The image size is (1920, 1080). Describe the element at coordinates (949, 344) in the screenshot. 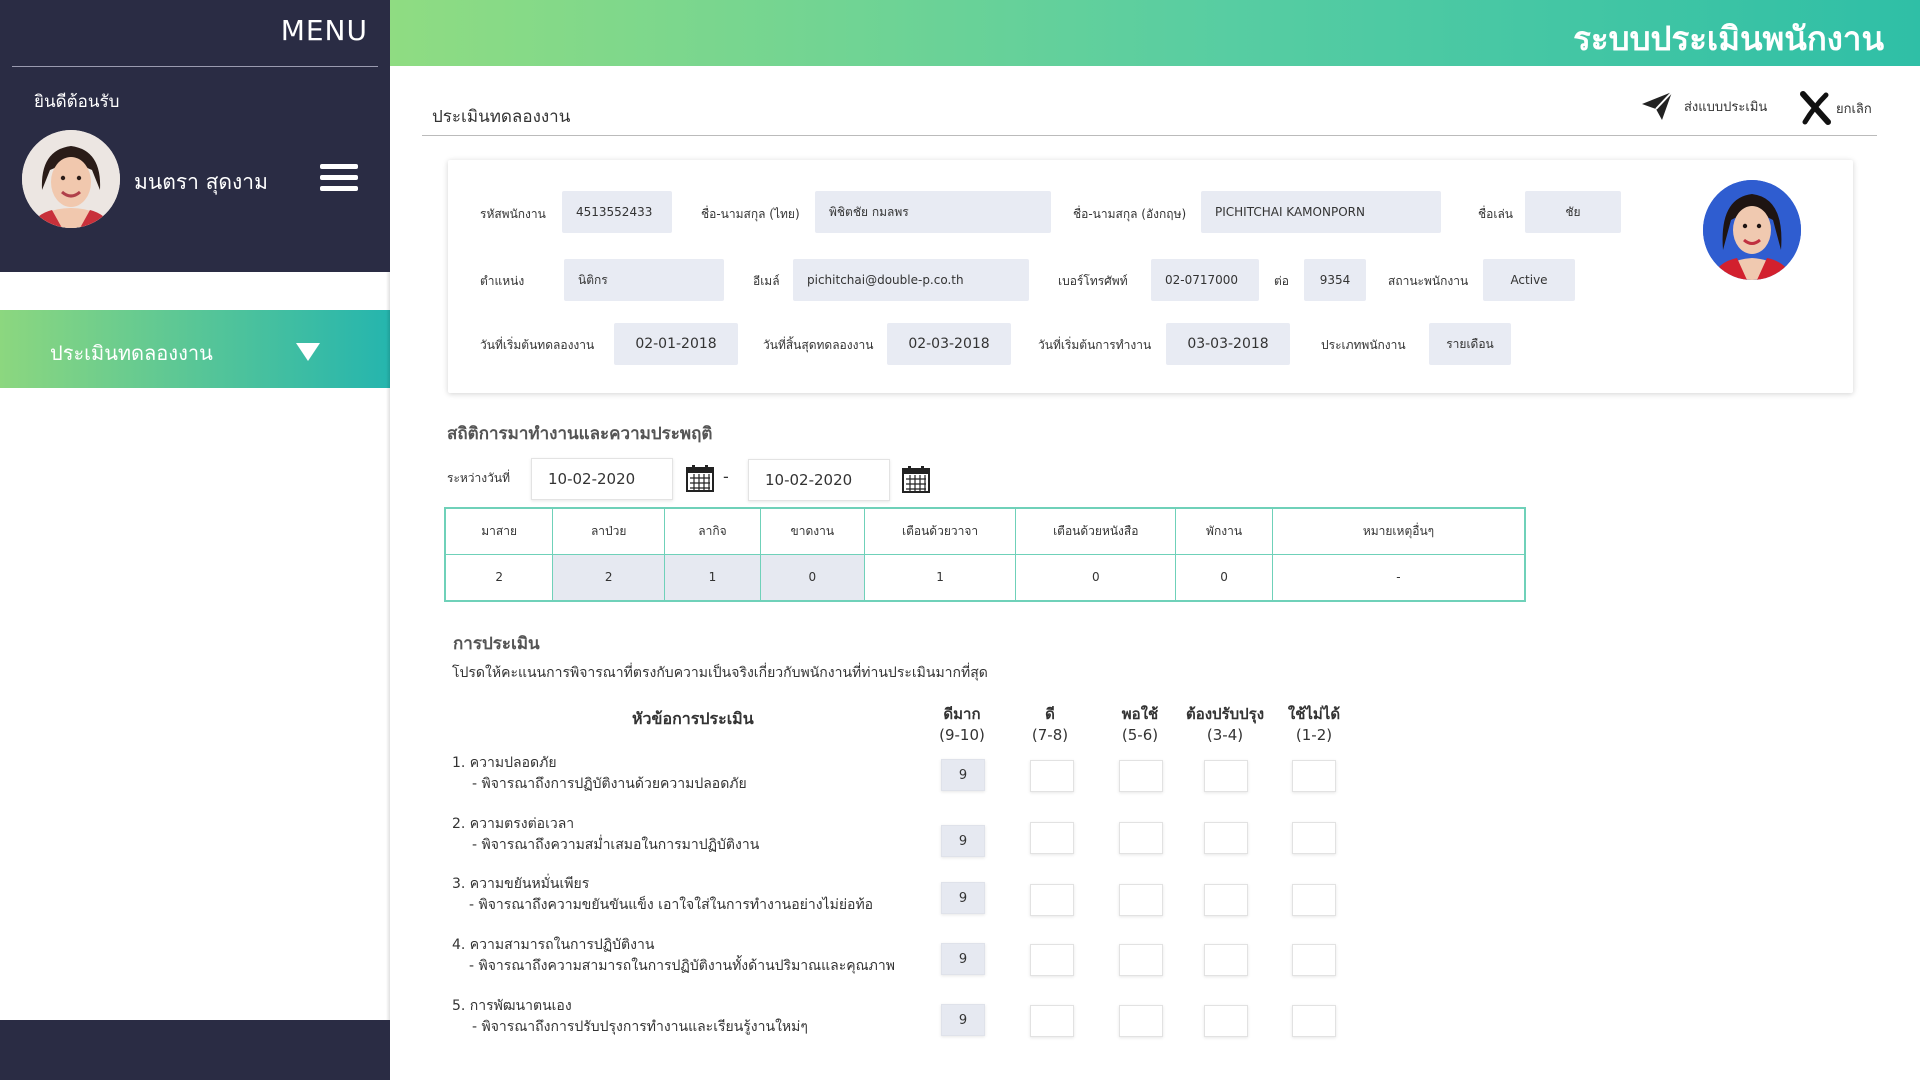

I see `probation-end-field: 02-03-2018` at that location.